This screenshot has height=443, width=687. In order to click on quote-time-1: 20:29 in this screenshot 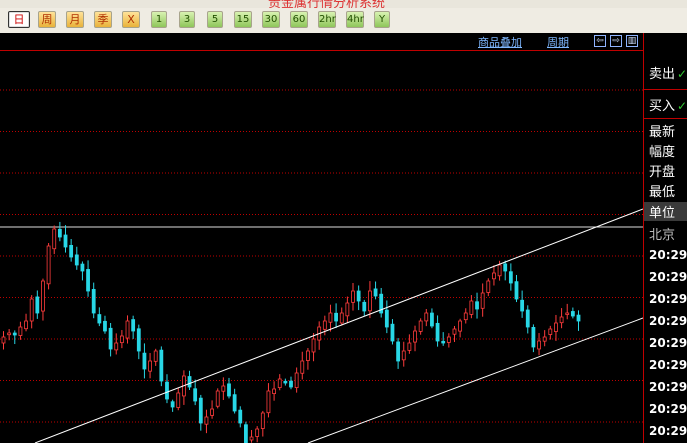, I will do `click(668, 277)`.